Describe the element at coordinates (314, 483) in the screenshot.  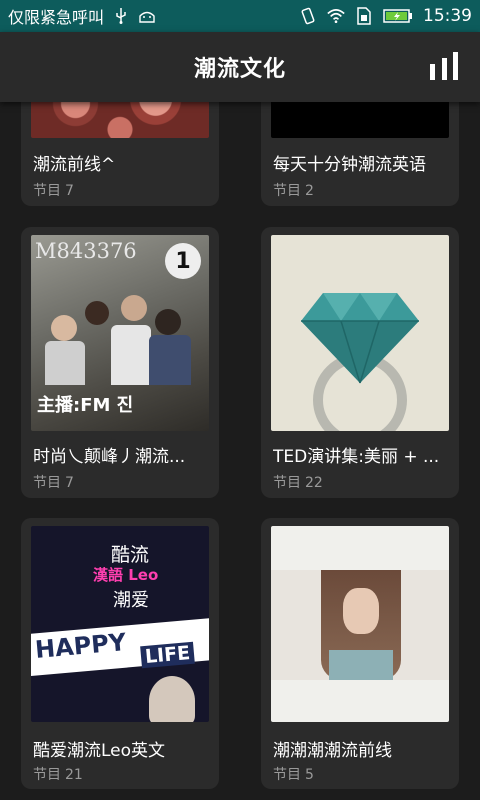
I see `episode-count-value: 22` at that location.